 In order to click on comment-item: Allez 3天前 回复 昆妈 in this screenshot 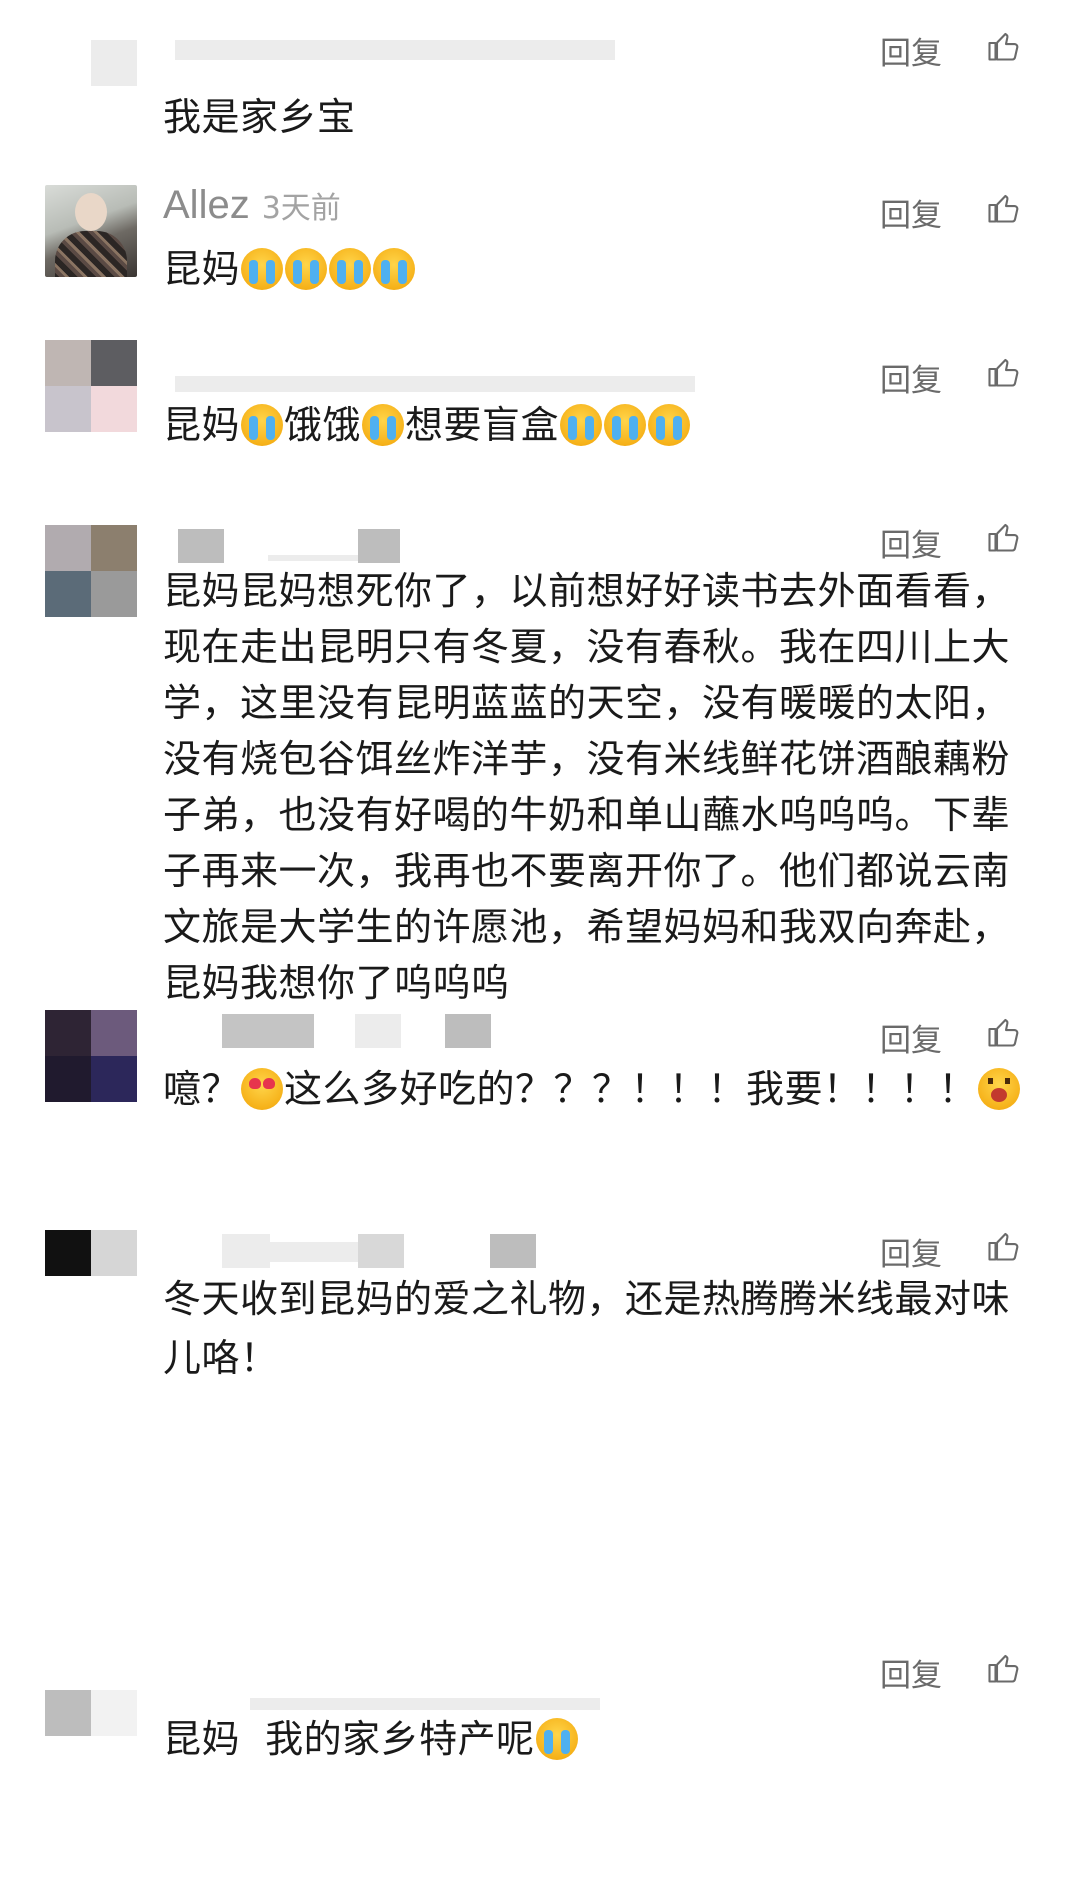, I will do `click(540, 240)`.